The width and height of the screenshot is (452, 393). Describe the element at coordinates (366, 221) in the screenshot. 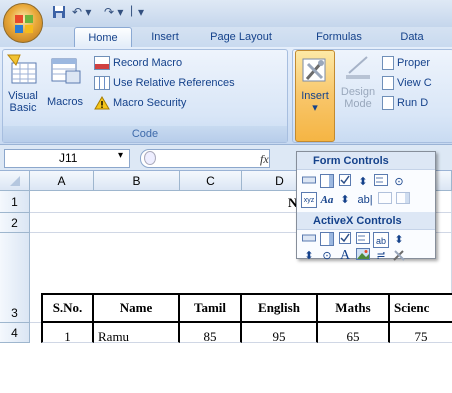

I see `activex-controls-heading: ActiveX Controls` at that location.